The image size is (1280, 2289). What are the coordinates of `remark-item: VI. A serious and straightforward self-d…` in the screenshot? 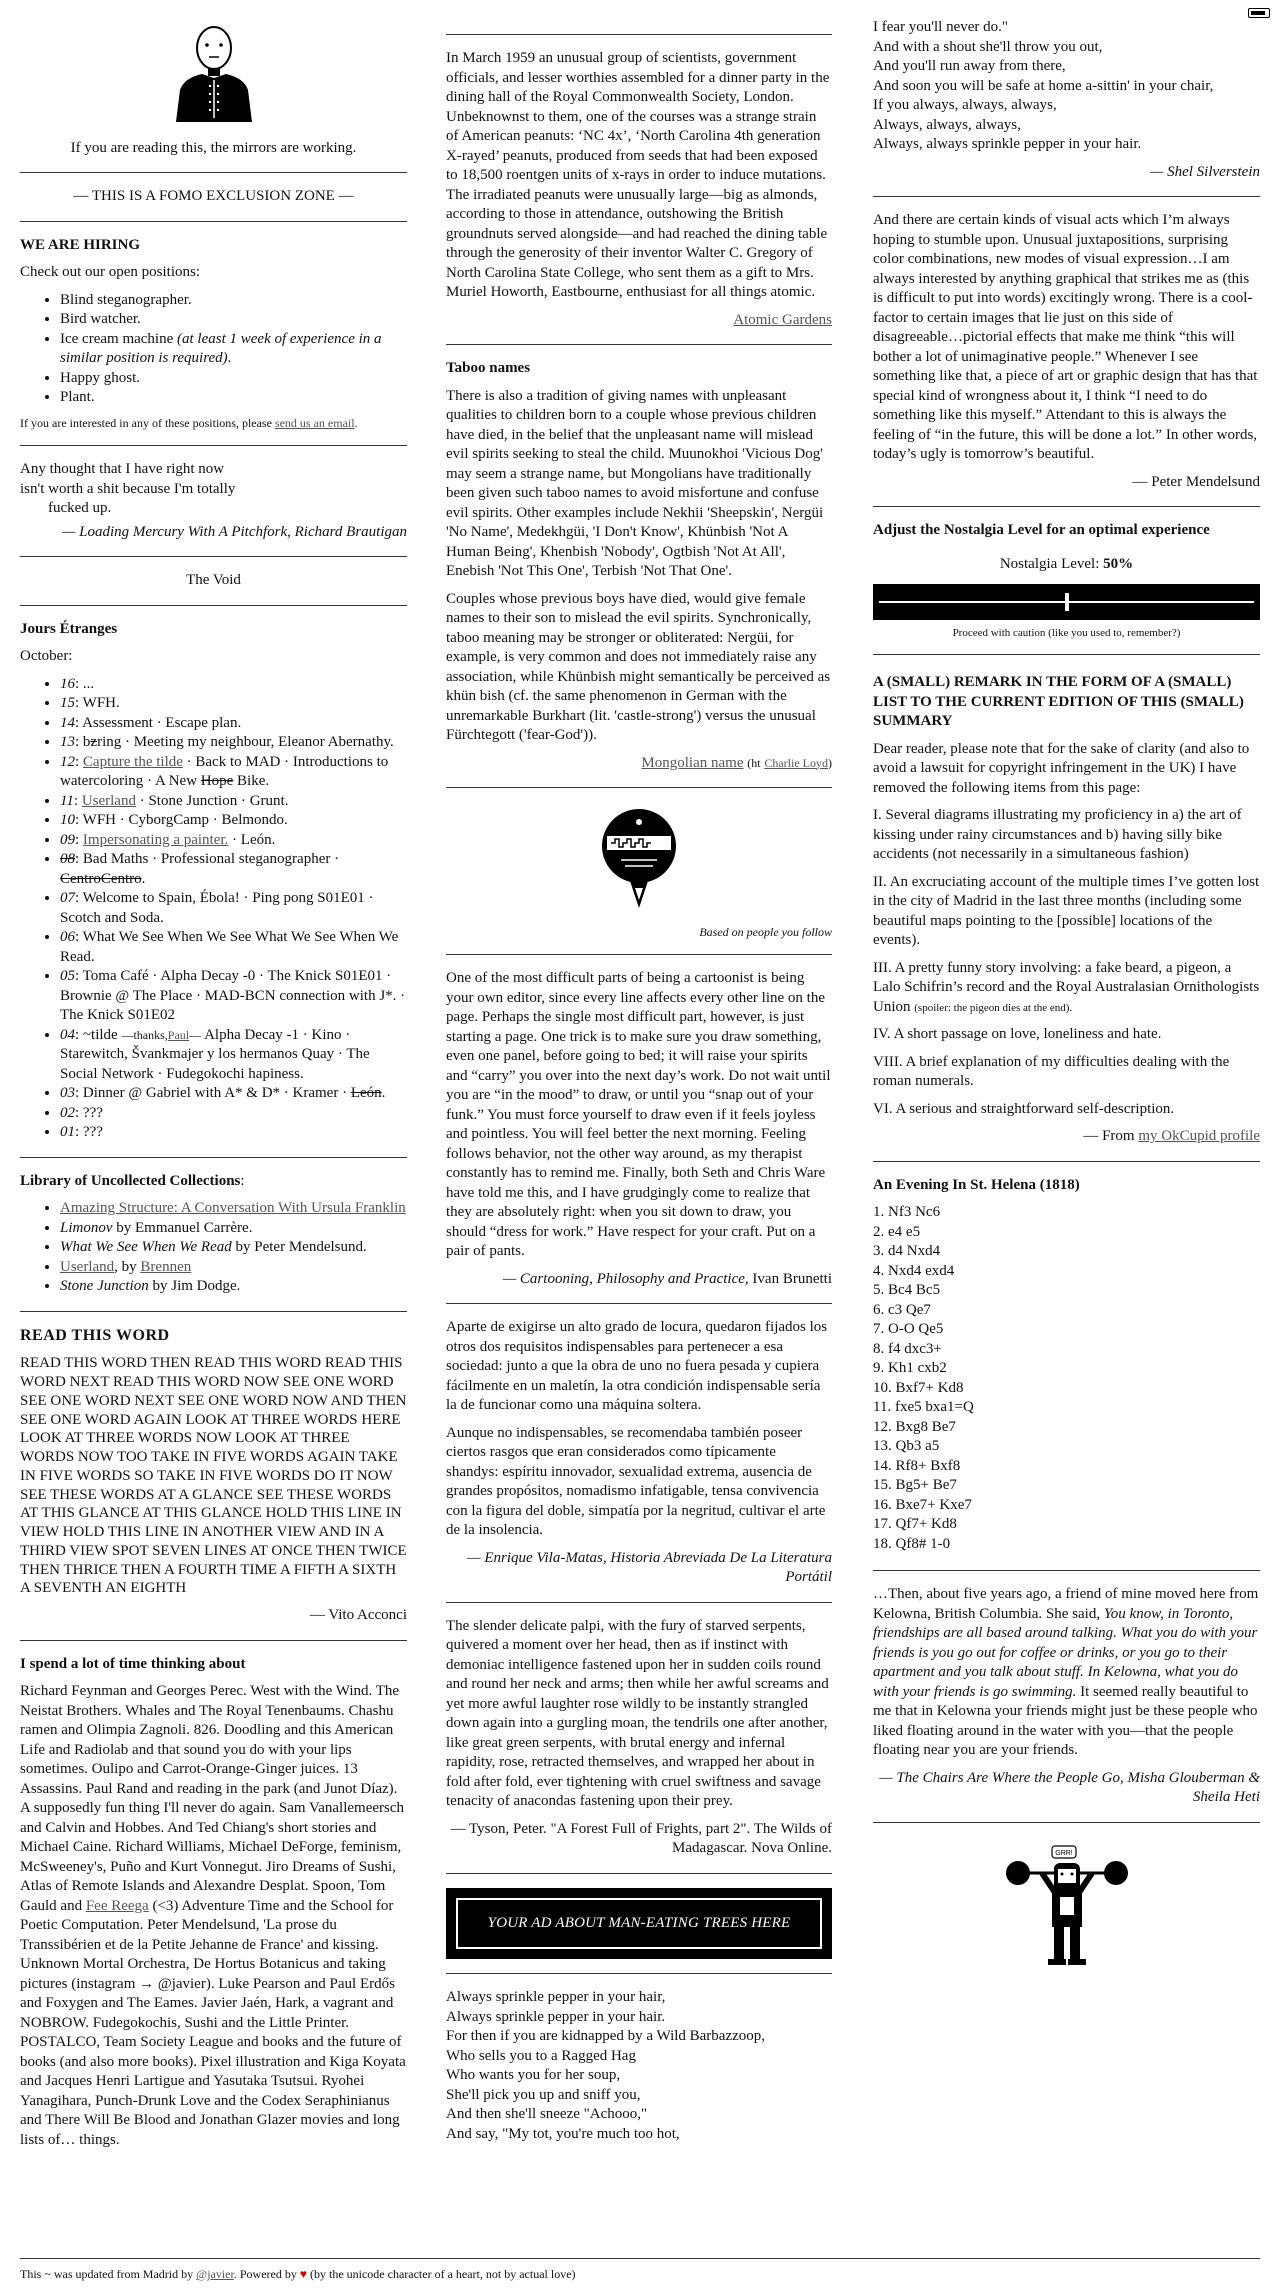 It's located at (1024, 1108).